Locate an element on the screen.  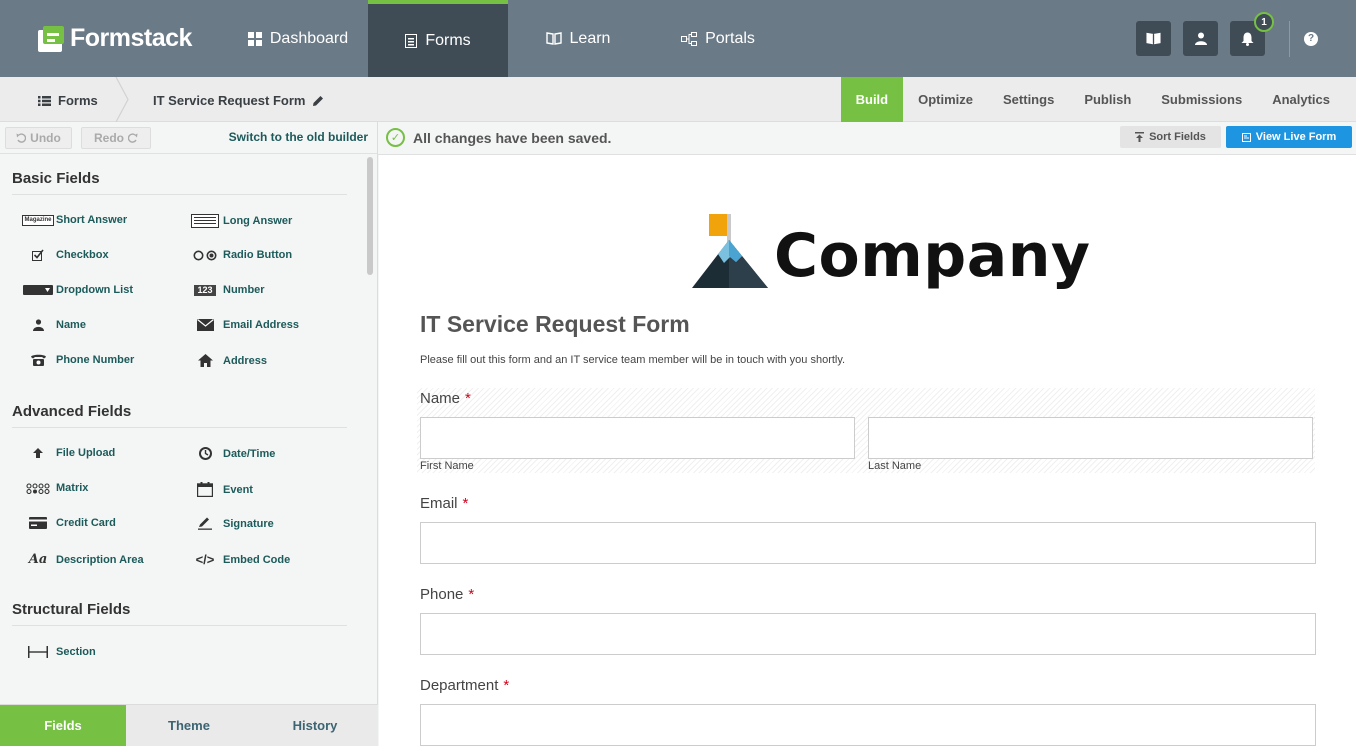
top-right-actions: 1 ? is located at coordinates (1246, 38).